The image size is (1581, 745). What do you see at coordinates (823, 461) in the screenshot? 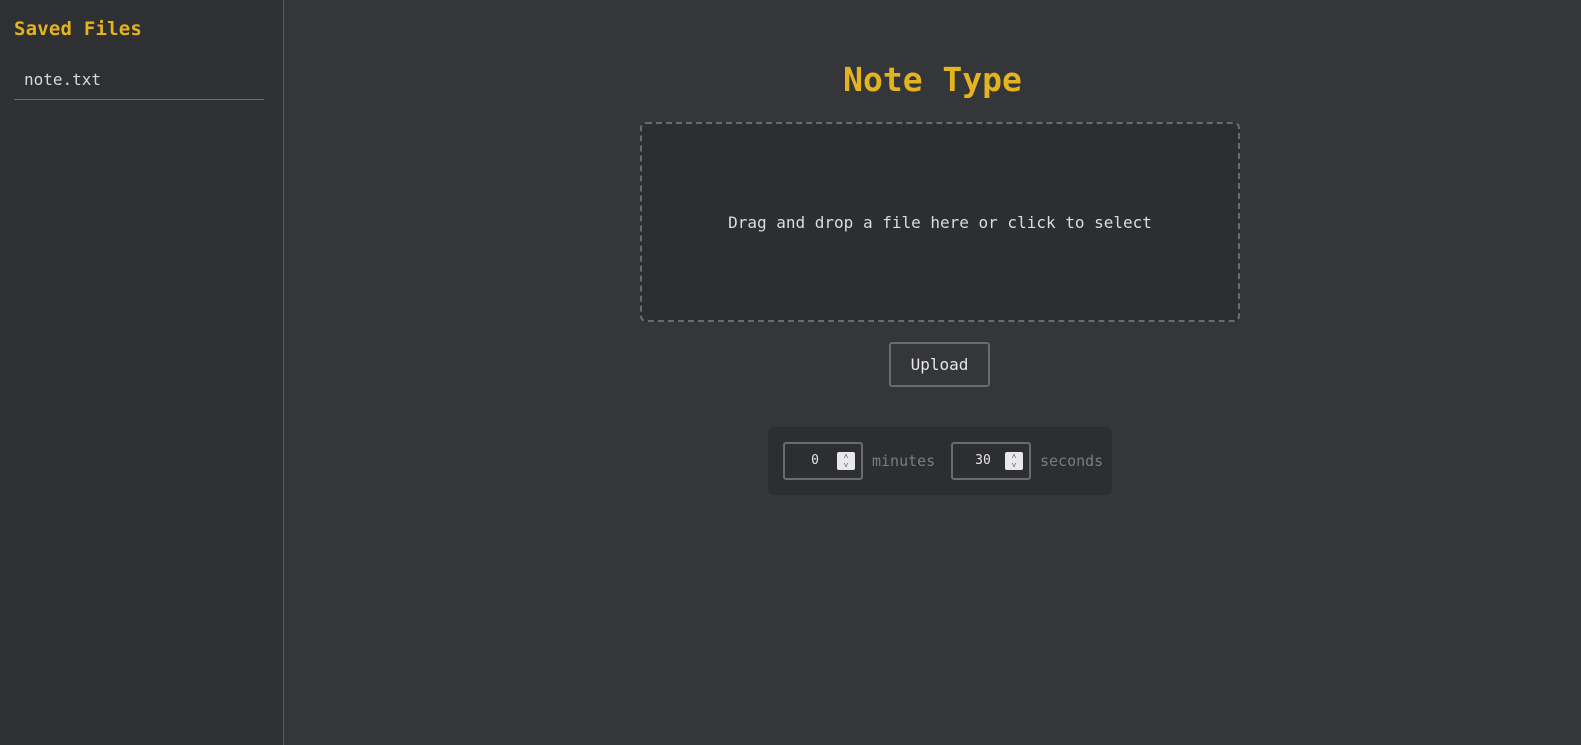
I see `minutes-input: 0 ˄ ˅` at bounding box center [823, 461].